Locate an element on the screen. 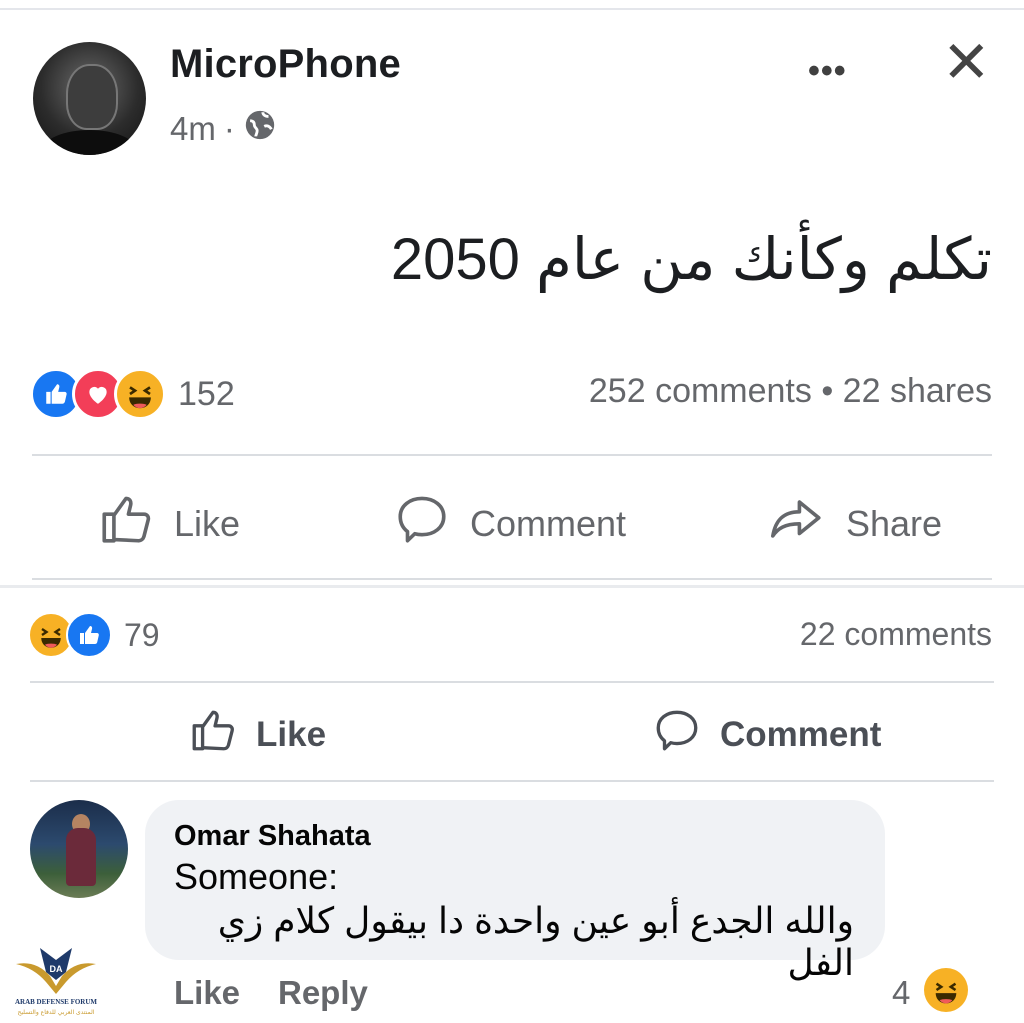 Image resolution: width=1024 pixels, height=1023 pixels. reaction-count: 152 is located at coordinates (206, 393).